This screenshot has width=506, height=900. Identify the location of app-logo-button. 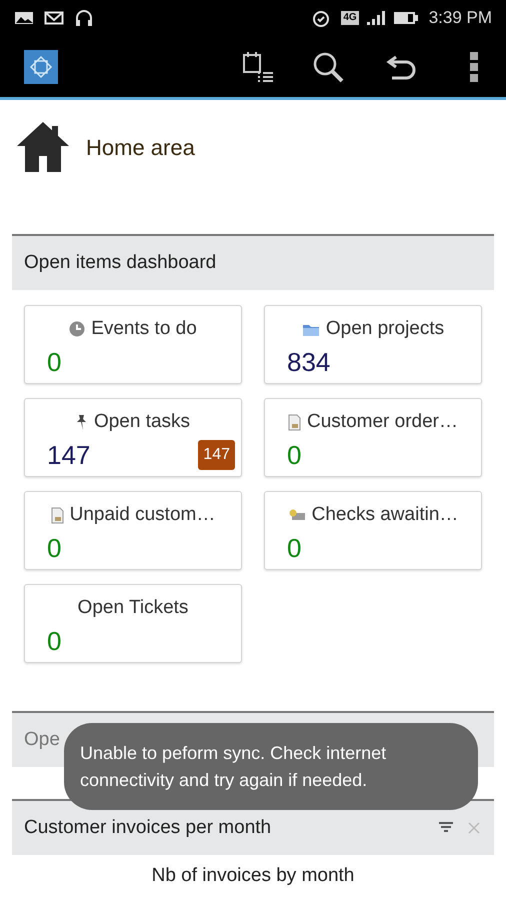
(41, 67).